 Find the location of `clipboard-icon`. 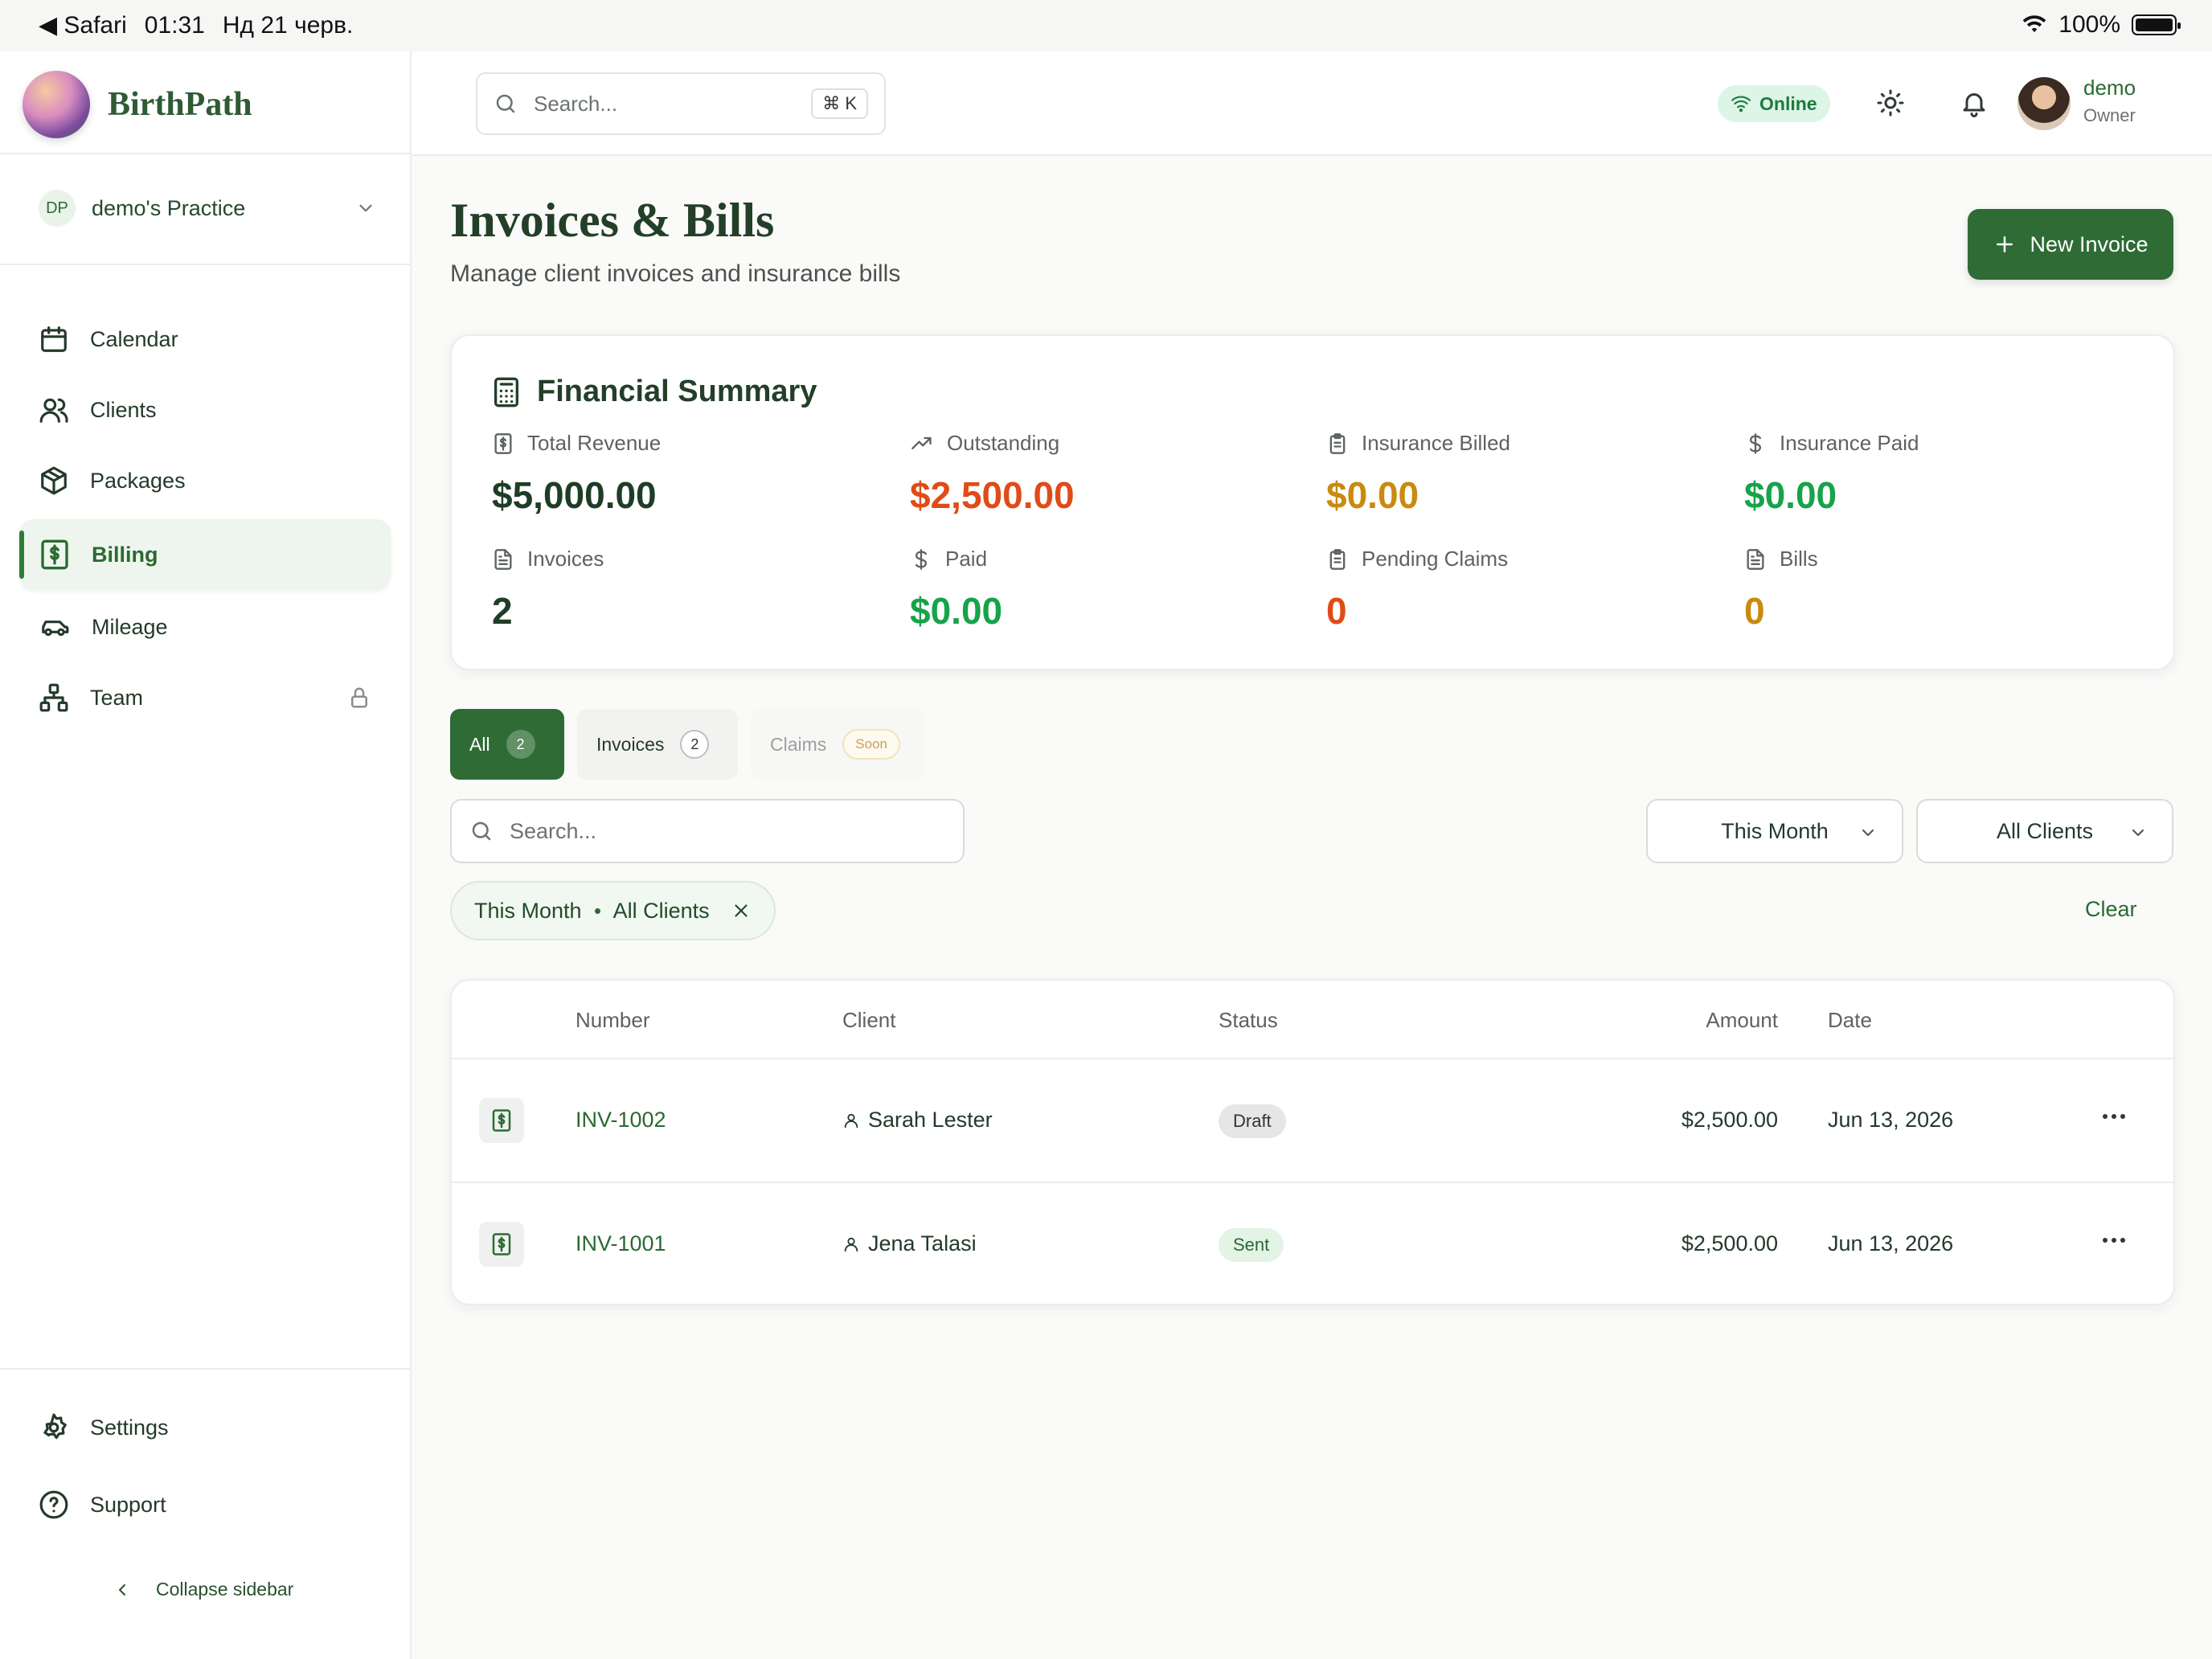

clipboard-icon is located at coordinates (1337, 443).